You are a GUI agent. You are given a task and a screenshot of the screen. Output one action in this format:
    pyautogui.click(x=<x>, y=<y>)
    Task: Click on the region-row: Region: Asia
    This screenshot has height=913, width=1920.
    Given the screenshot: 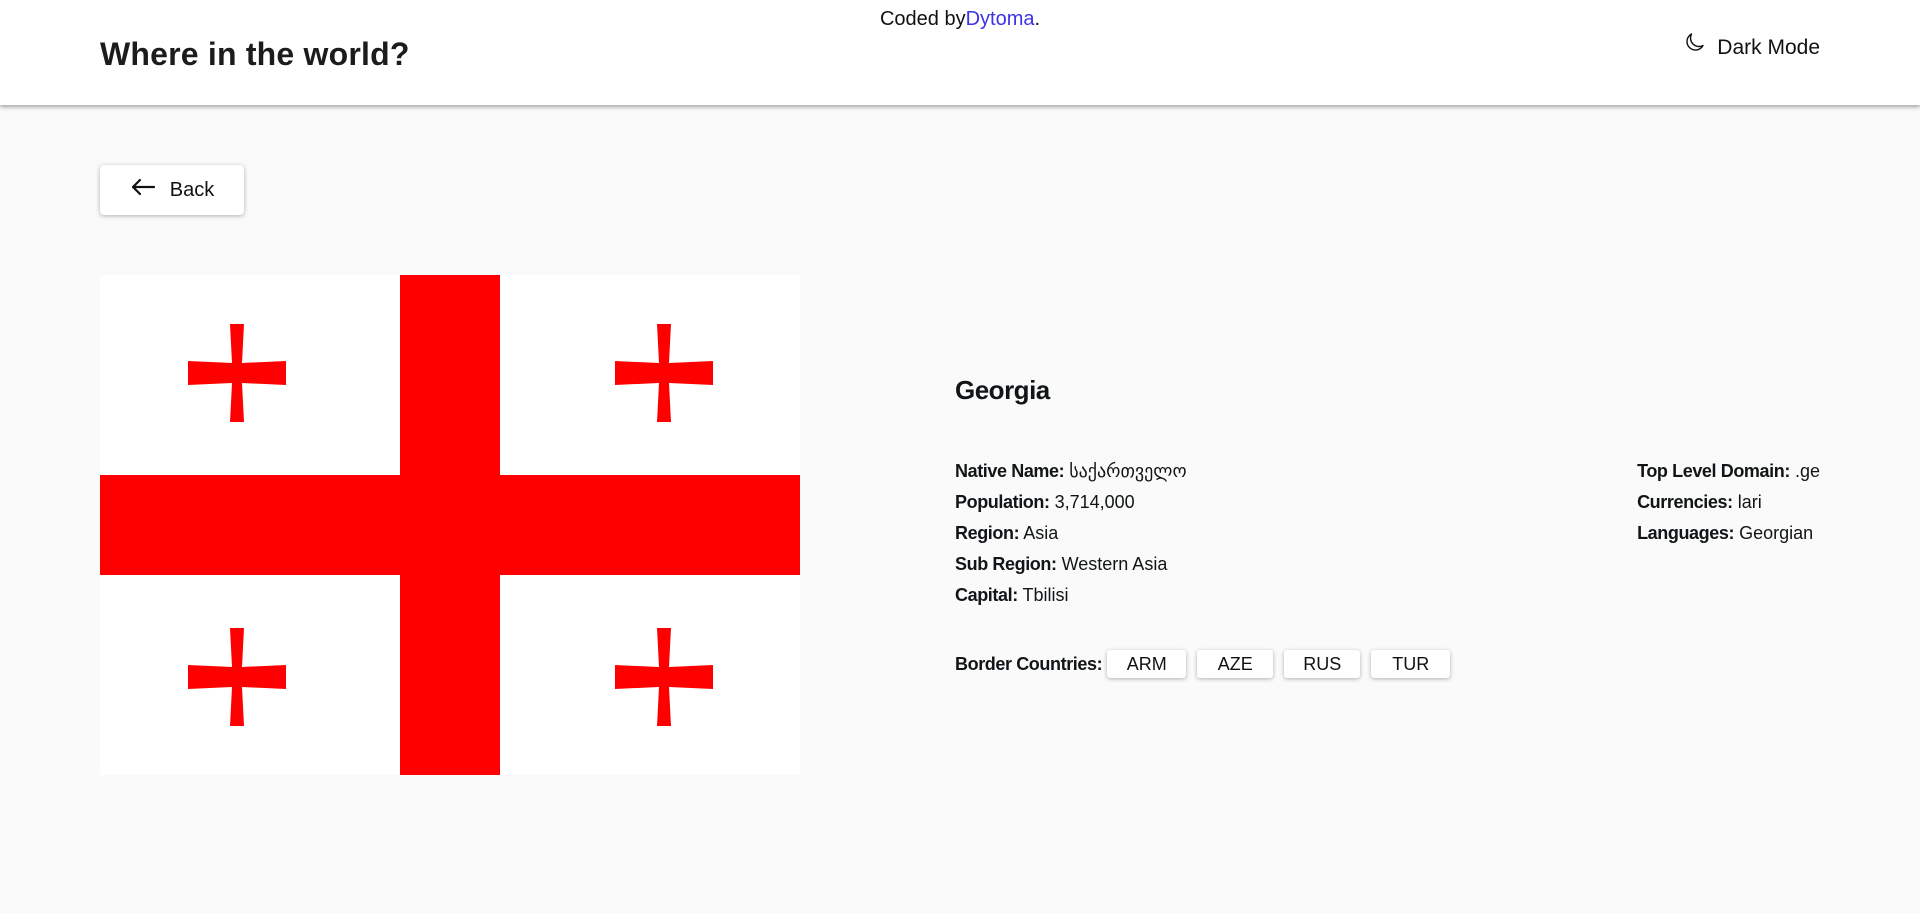 What is the action you would take?
    pyautogui.click(x=1071, y=533)
    